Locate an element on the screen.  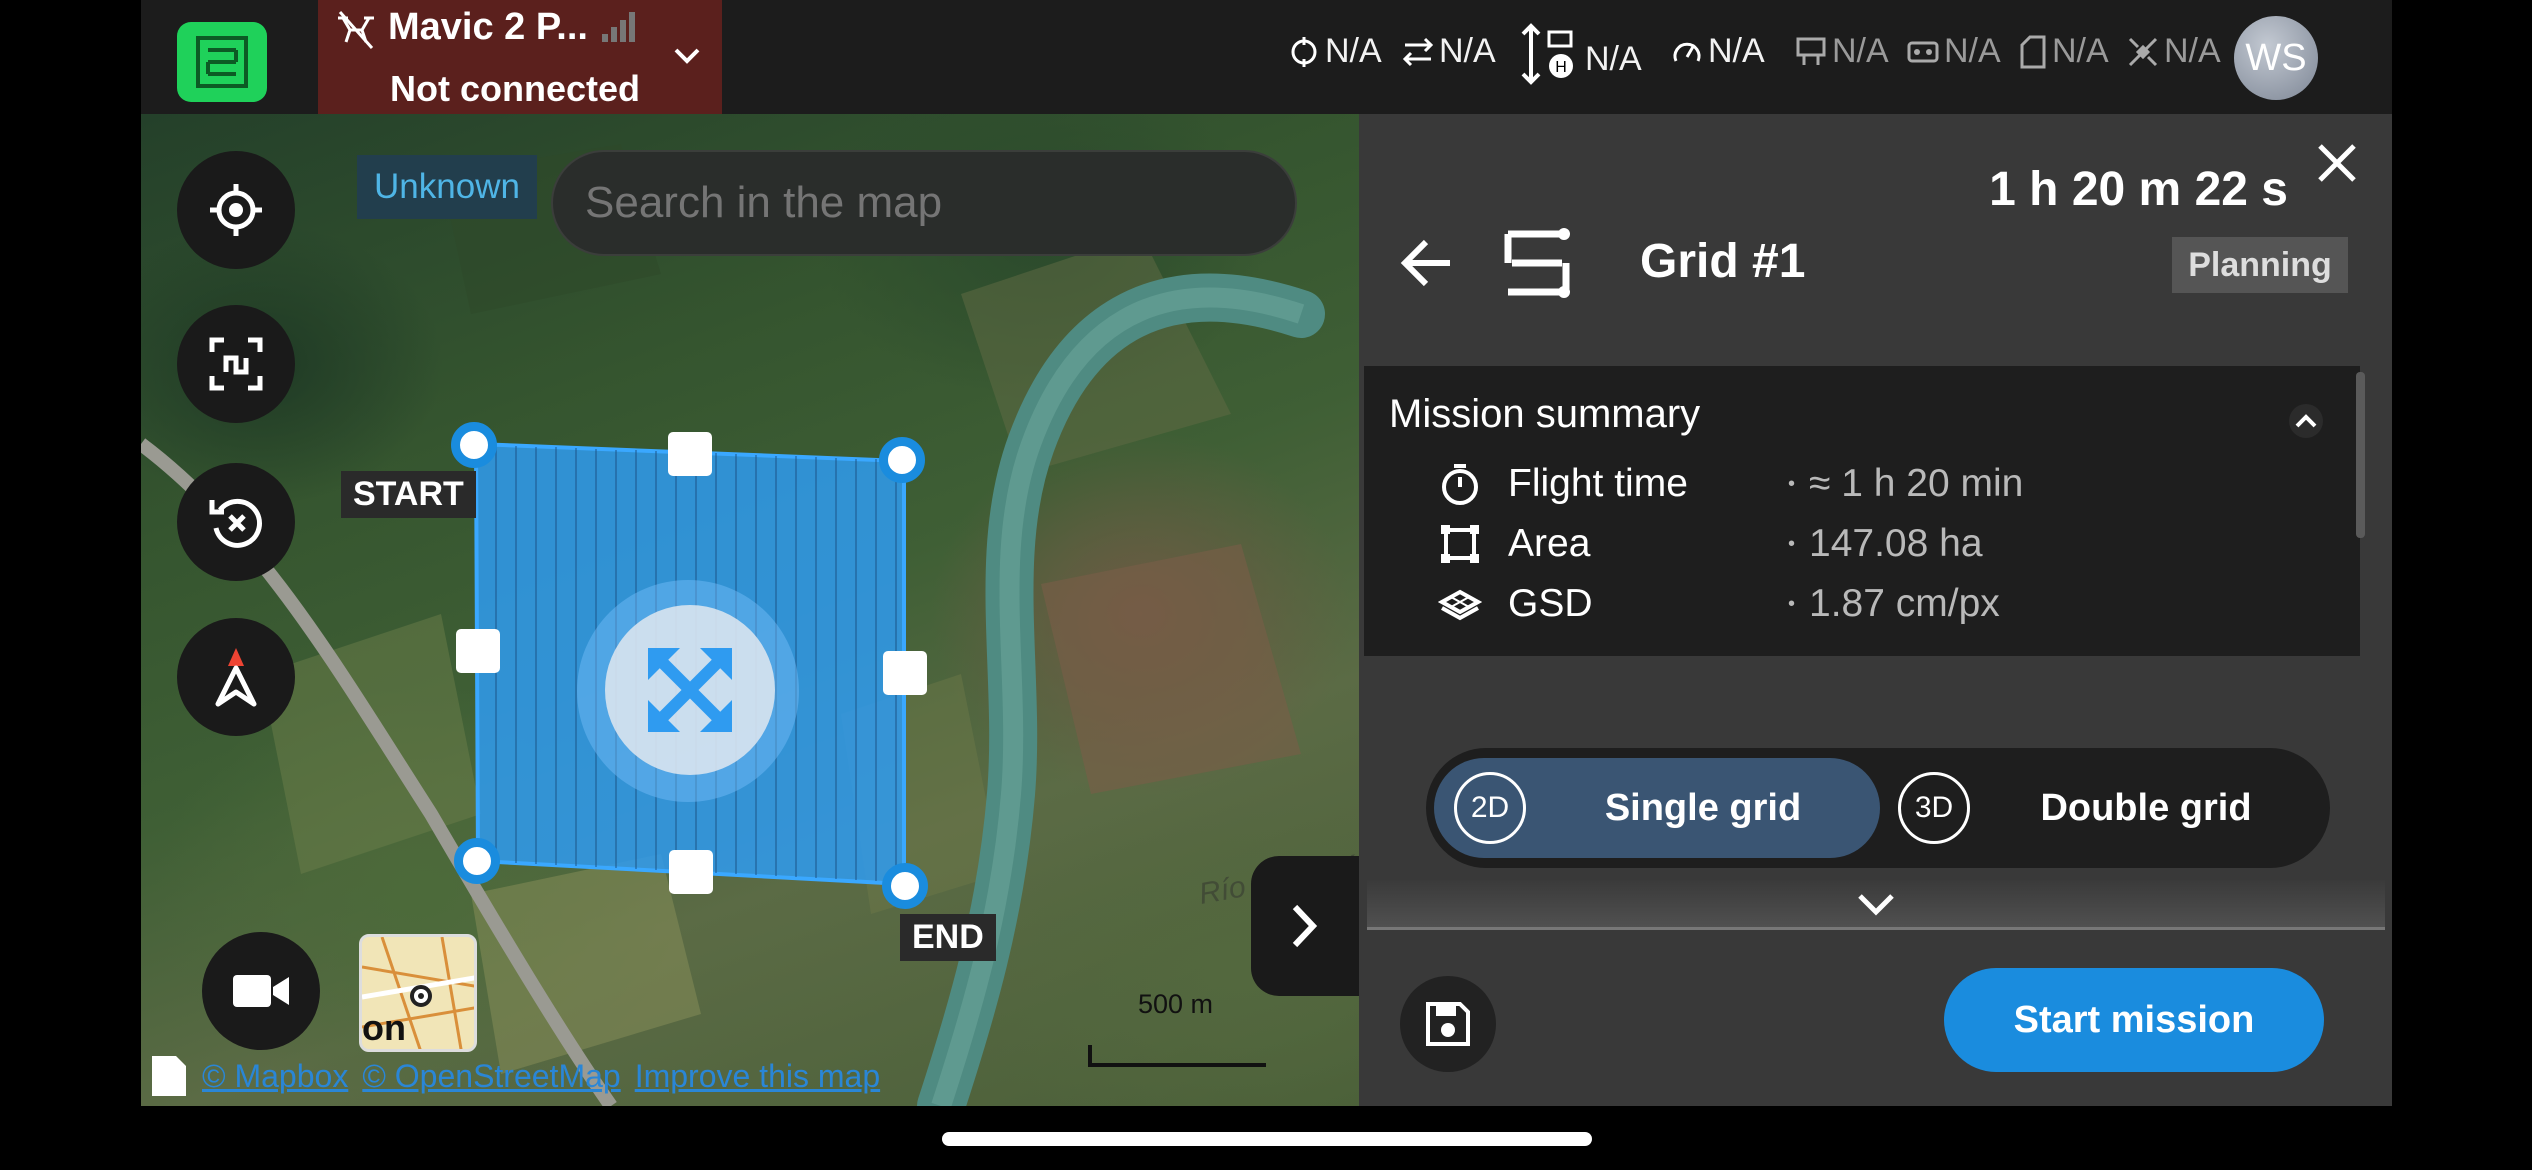
single-grid-option: 2D Single grid is located at coordinates (1657, 808).